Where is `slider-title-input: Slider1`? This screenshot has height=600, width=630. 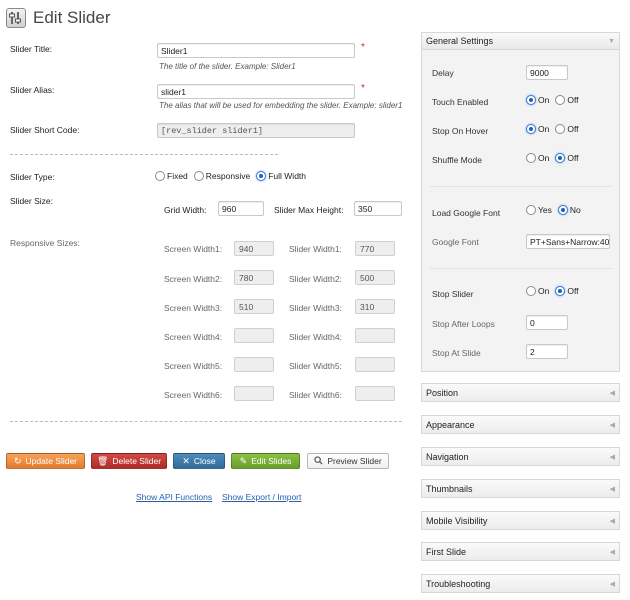
slider-title-input: Slider1 is located at coordinates (256, 50).